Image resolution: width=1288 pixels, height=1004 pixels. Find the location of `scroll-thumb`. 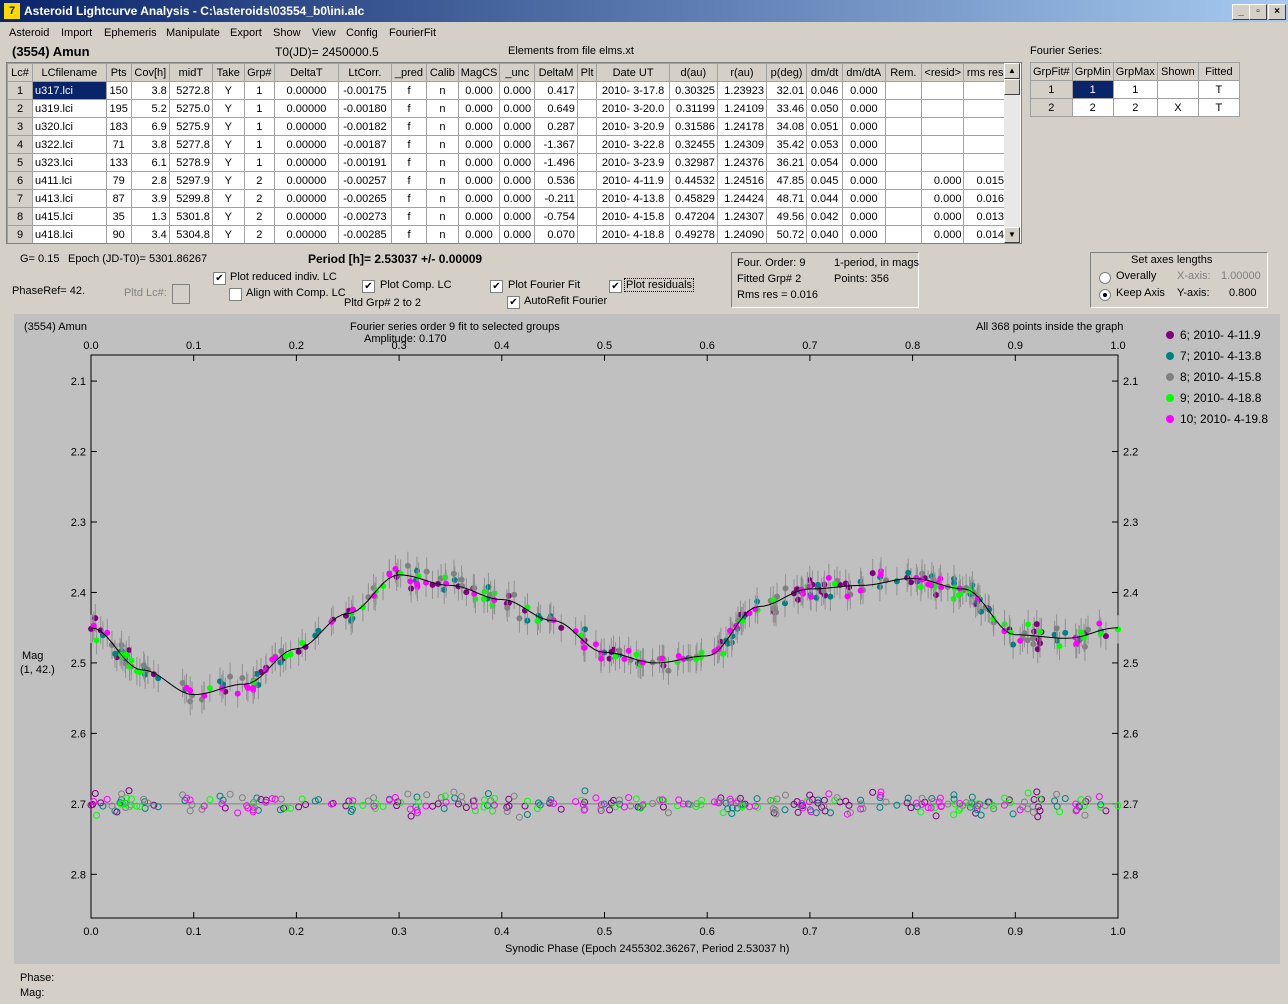

scroll-thumb is located at coordinates (1012, 87).